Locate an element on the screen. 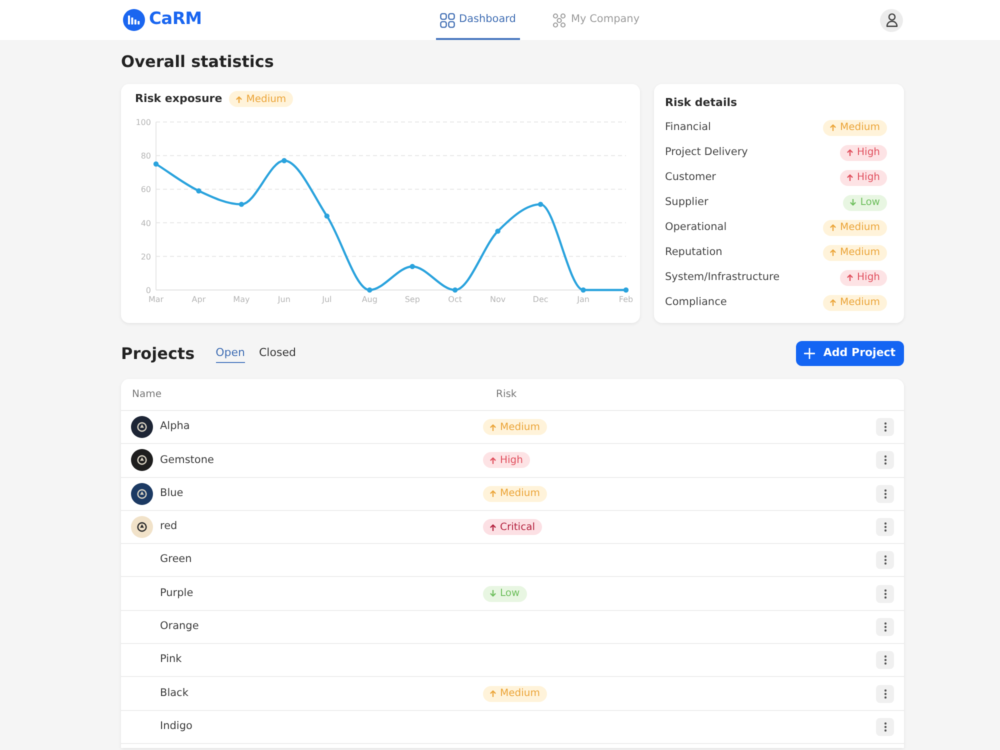  risk-category: System/Infrastructure is located at coordinates (722, 277).